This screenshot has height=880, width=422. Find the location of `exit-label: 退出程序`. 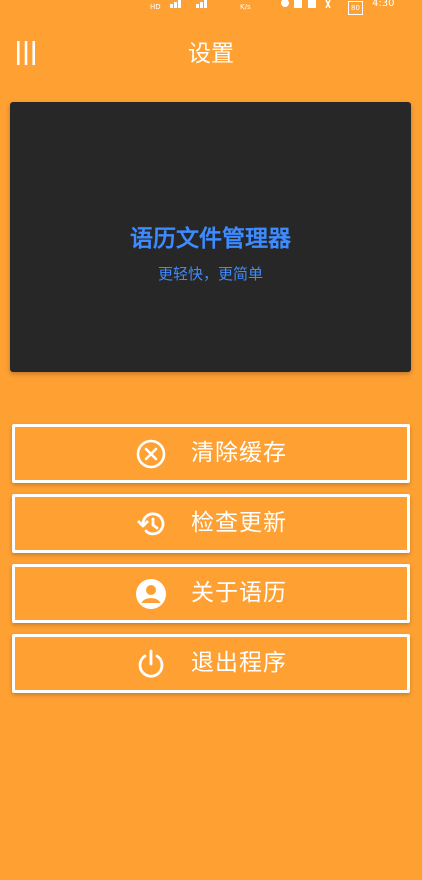

exit-label: 退出程序 is located at coordinates (239, 663).